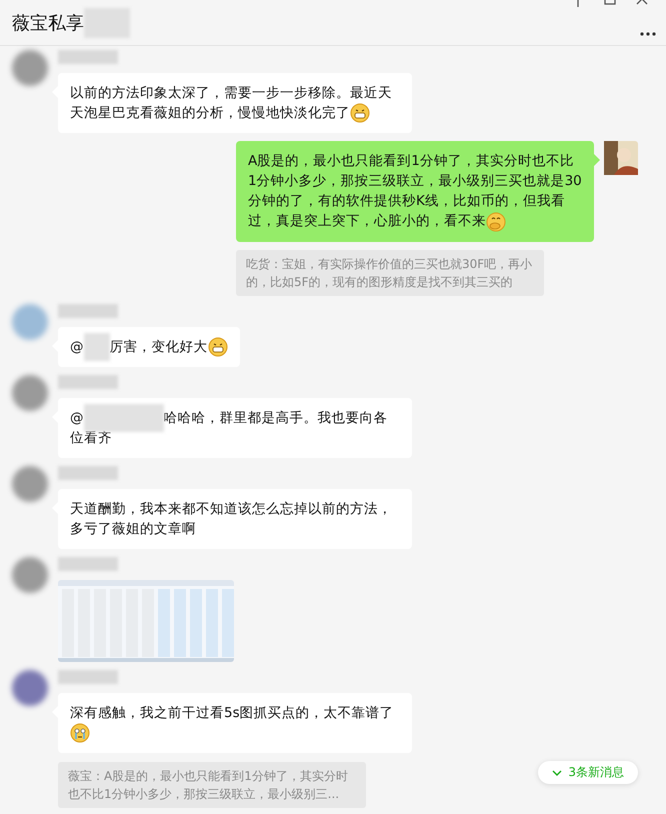 The image size is (666, 814). Describe the element at coordinates (557, 773) in the screenshot. I see `chevron-down-icon` at that location.